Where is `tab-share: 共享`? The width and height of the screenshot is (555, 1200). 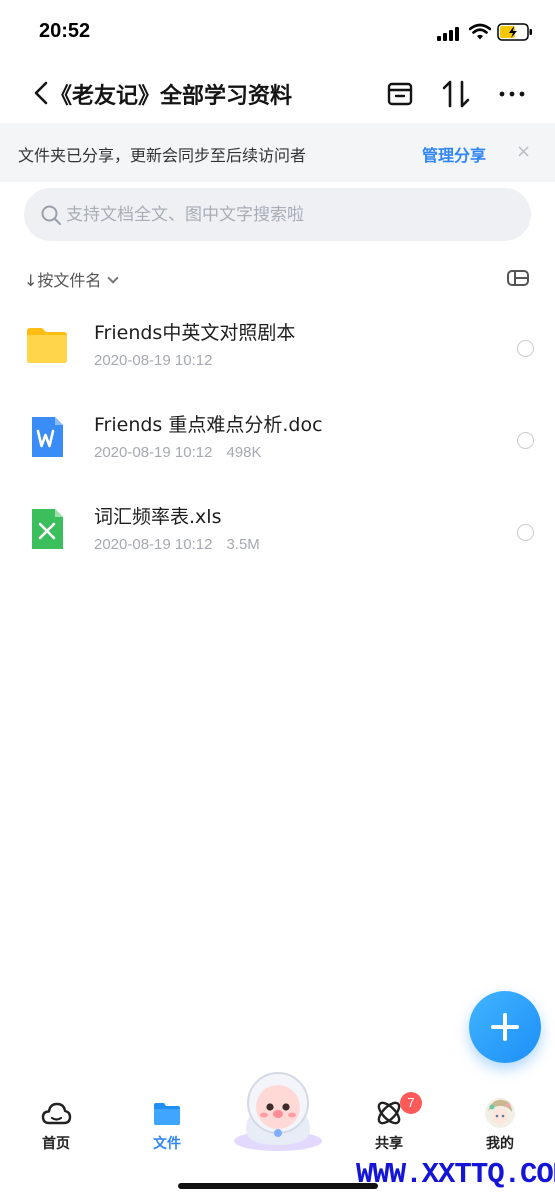
tab-share: 共享 is located at coordinates (389, 1125).